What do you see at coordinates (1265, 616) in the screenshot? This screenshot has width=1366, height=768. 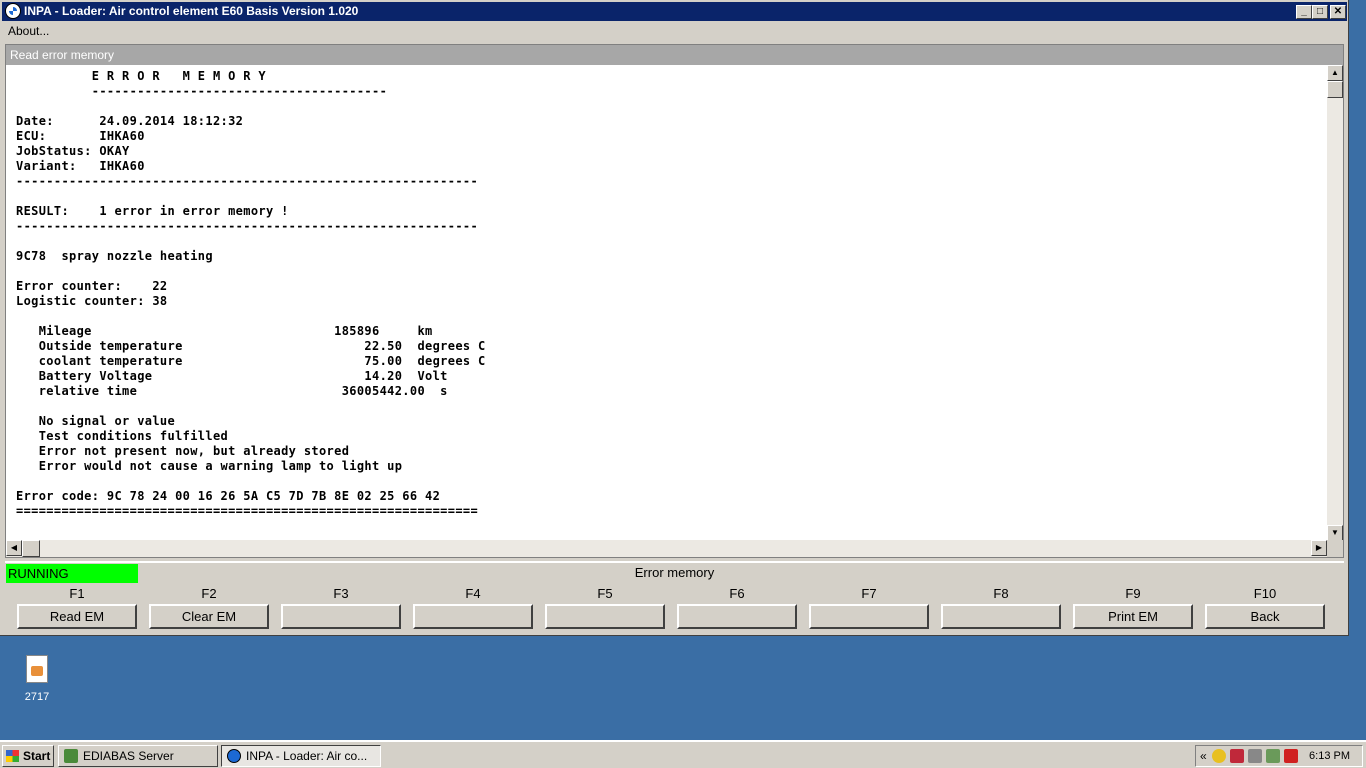 I see `back-button: Back` at bounding box center [1265, 616].